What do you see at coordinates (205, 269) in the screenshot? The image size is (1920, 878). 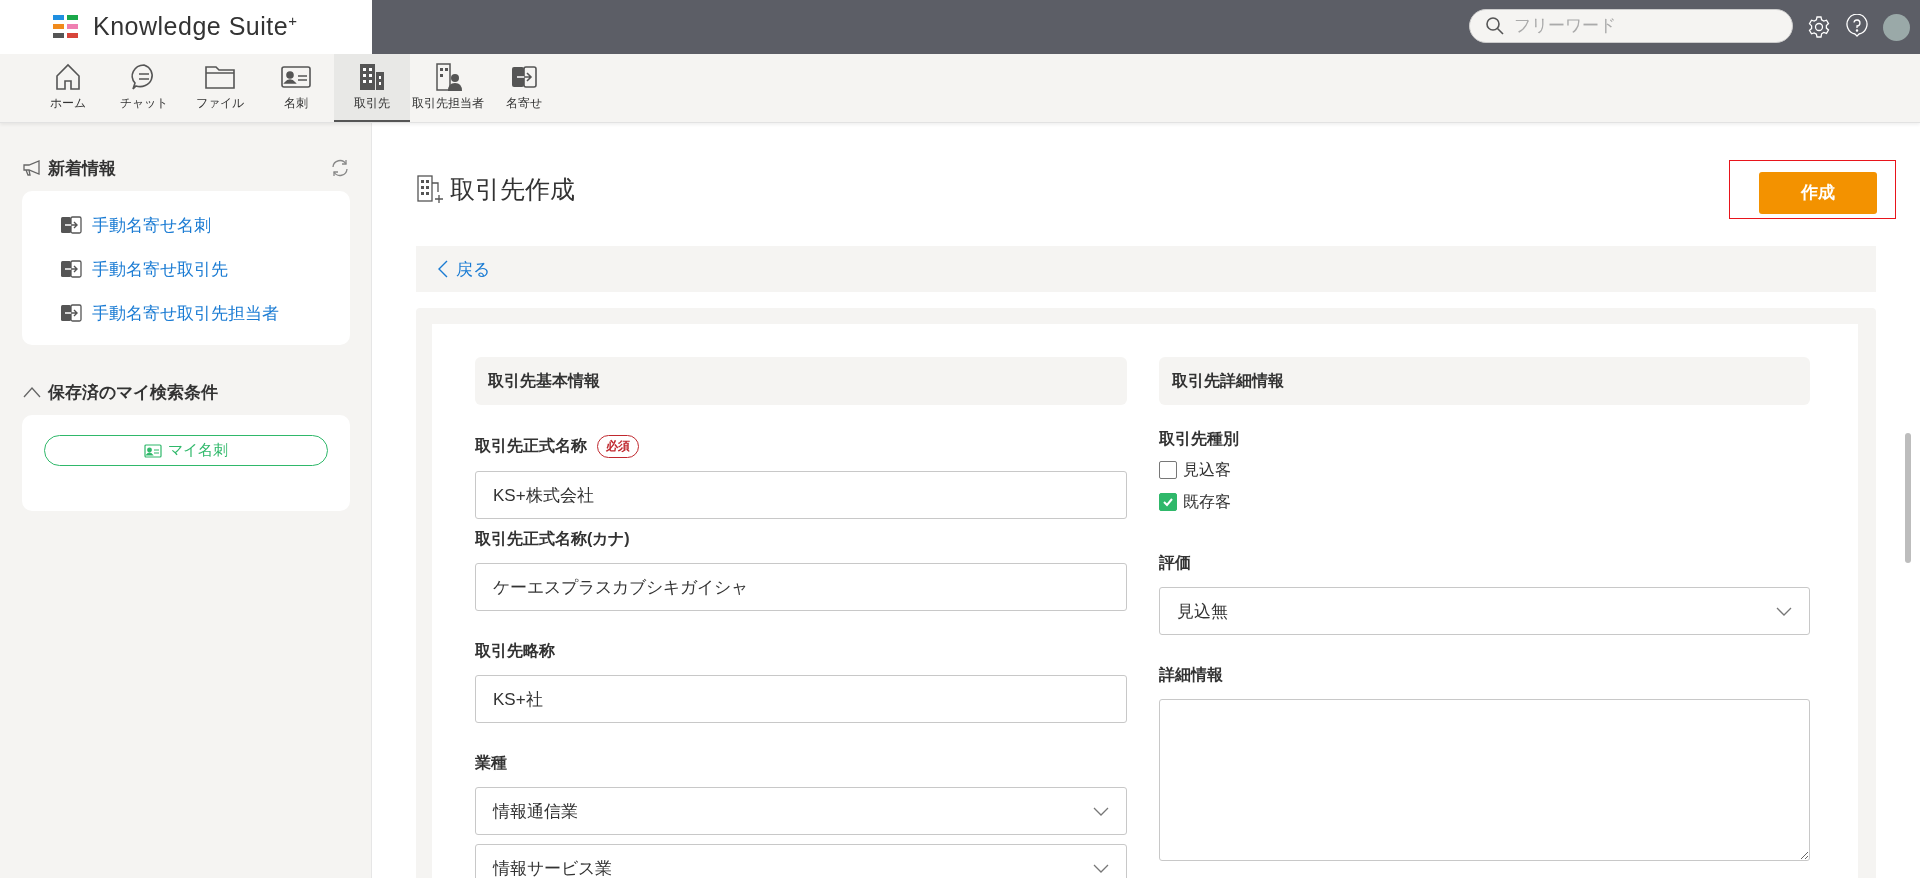 I see `news-link: 手動名寄せ取引先` at bounding box center [205, 269].